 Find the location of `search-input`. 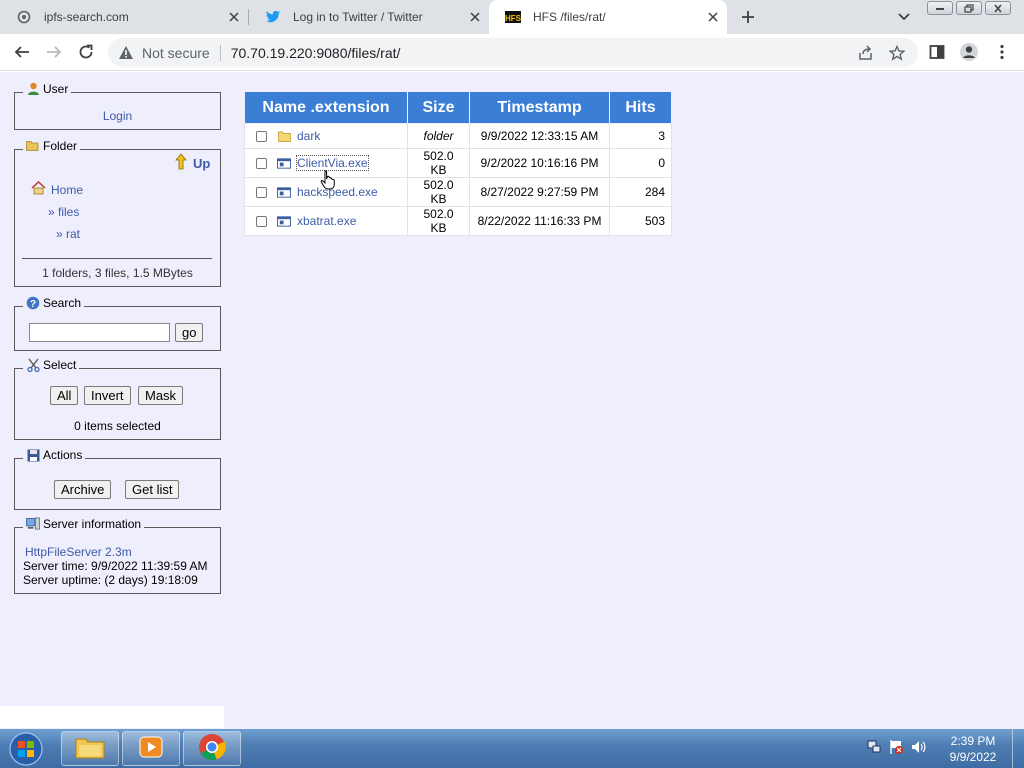

search-input is located at coordinates (99, 332).